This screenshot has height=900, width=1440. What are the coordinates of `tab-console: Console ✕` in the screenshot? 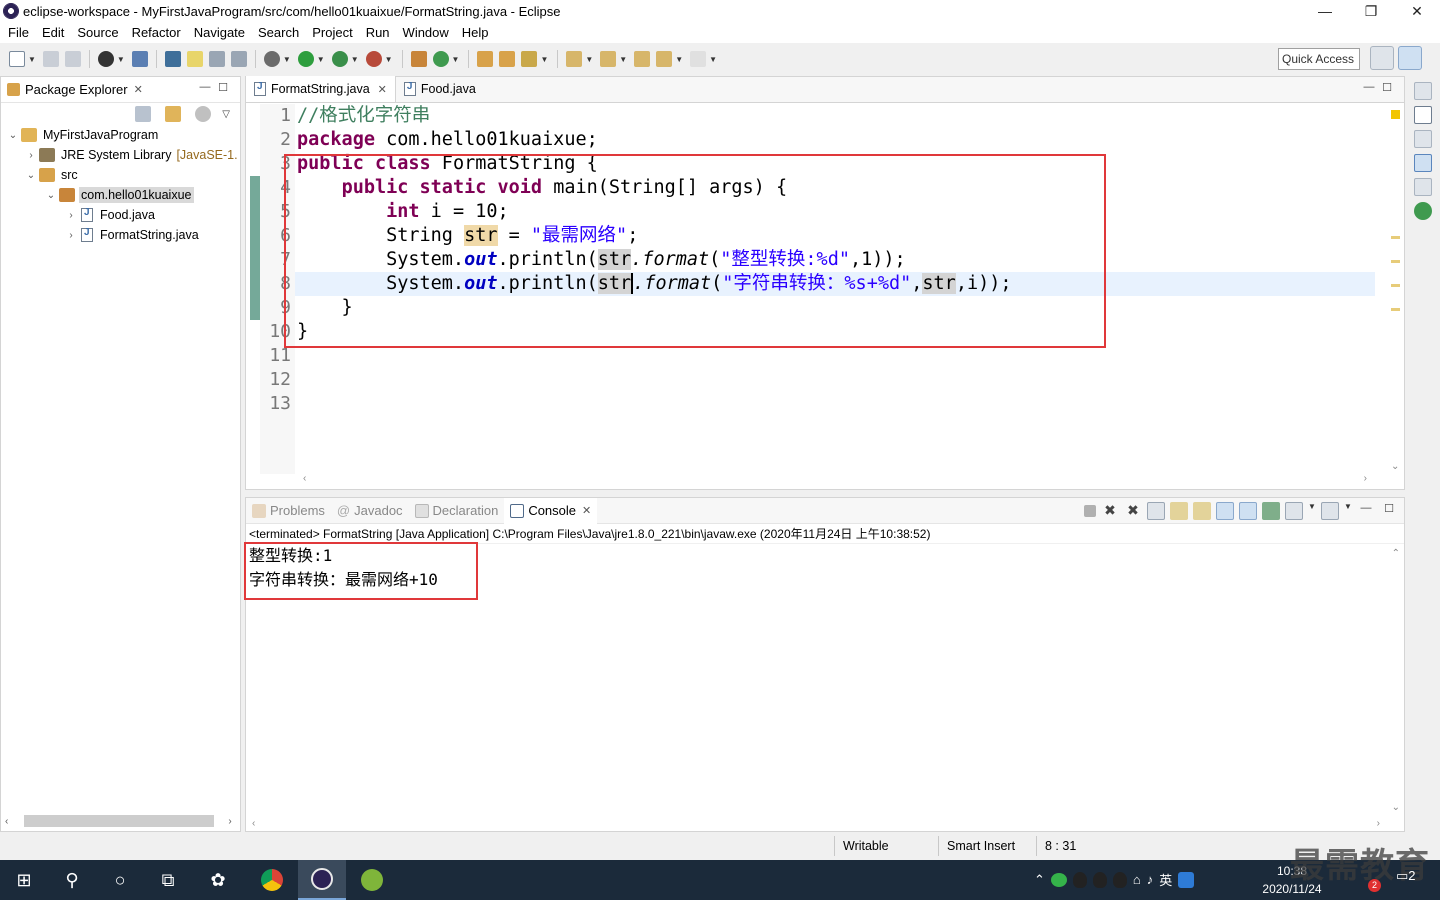 It's located at (551, 510).